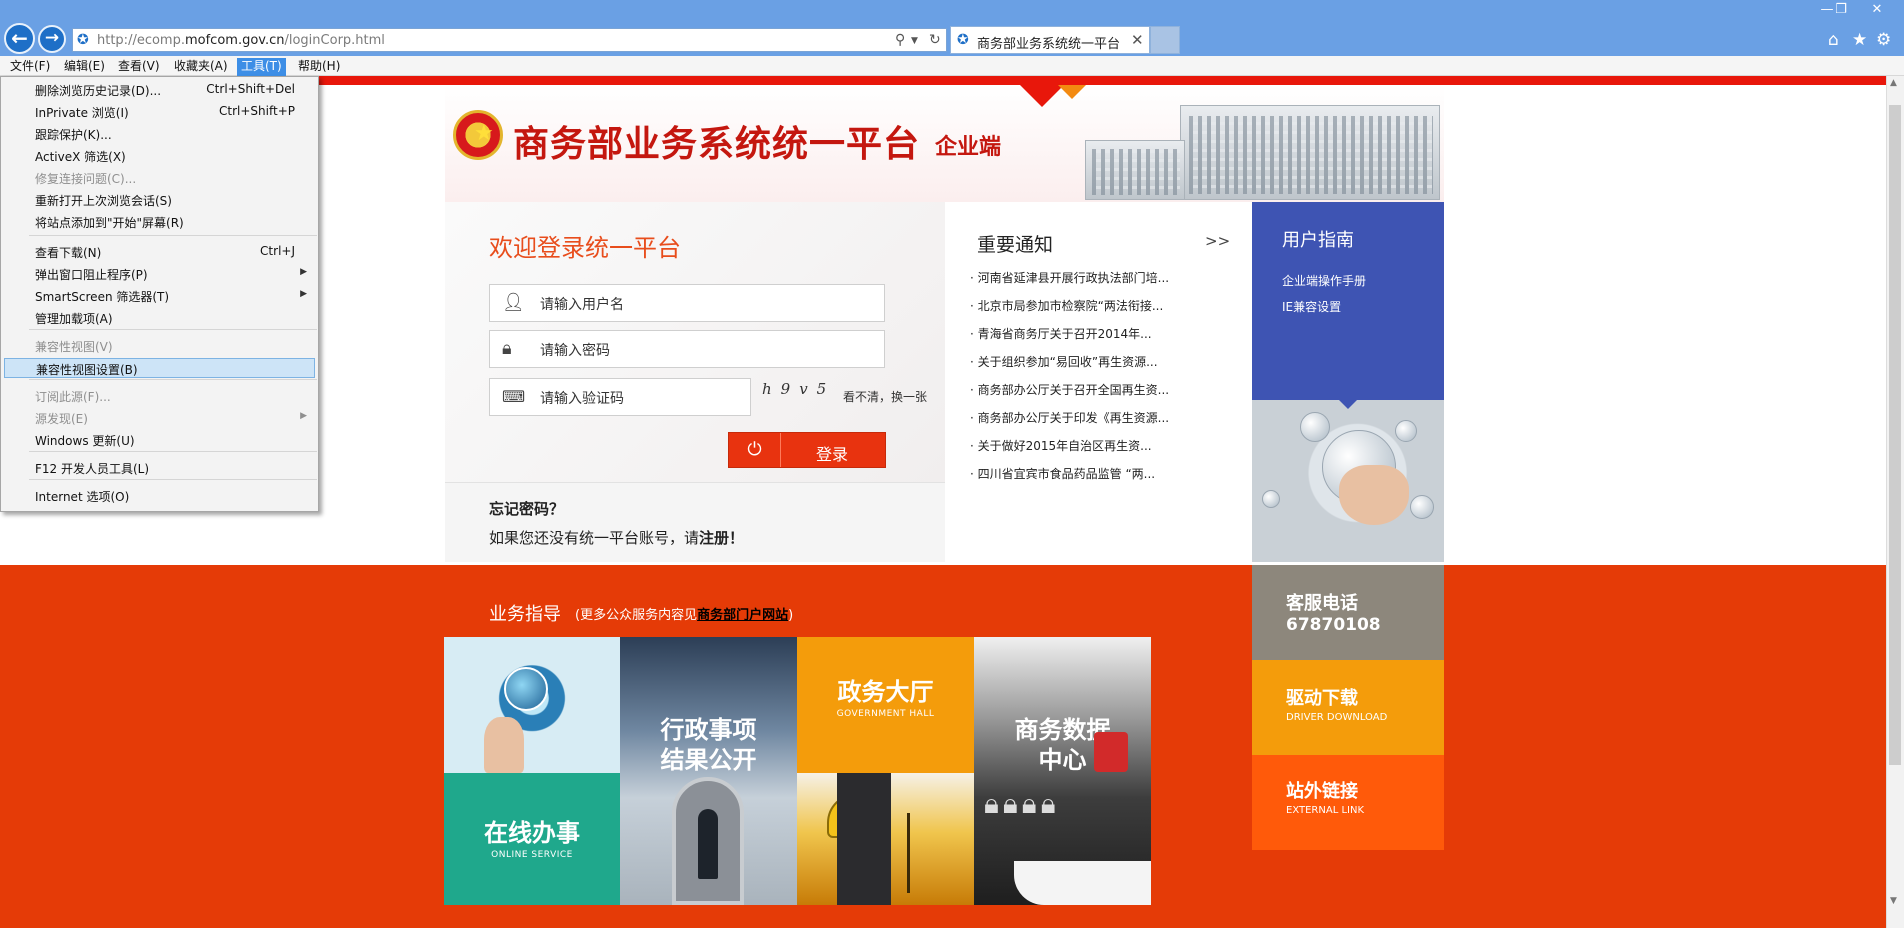 The width and height of the screenshot is (1904, 928). Describe the element at coordinates (1050, 40) in the screenshot. I see `browser-tab: ✪ 商务部业务系统统一平台 ✕` at that location.